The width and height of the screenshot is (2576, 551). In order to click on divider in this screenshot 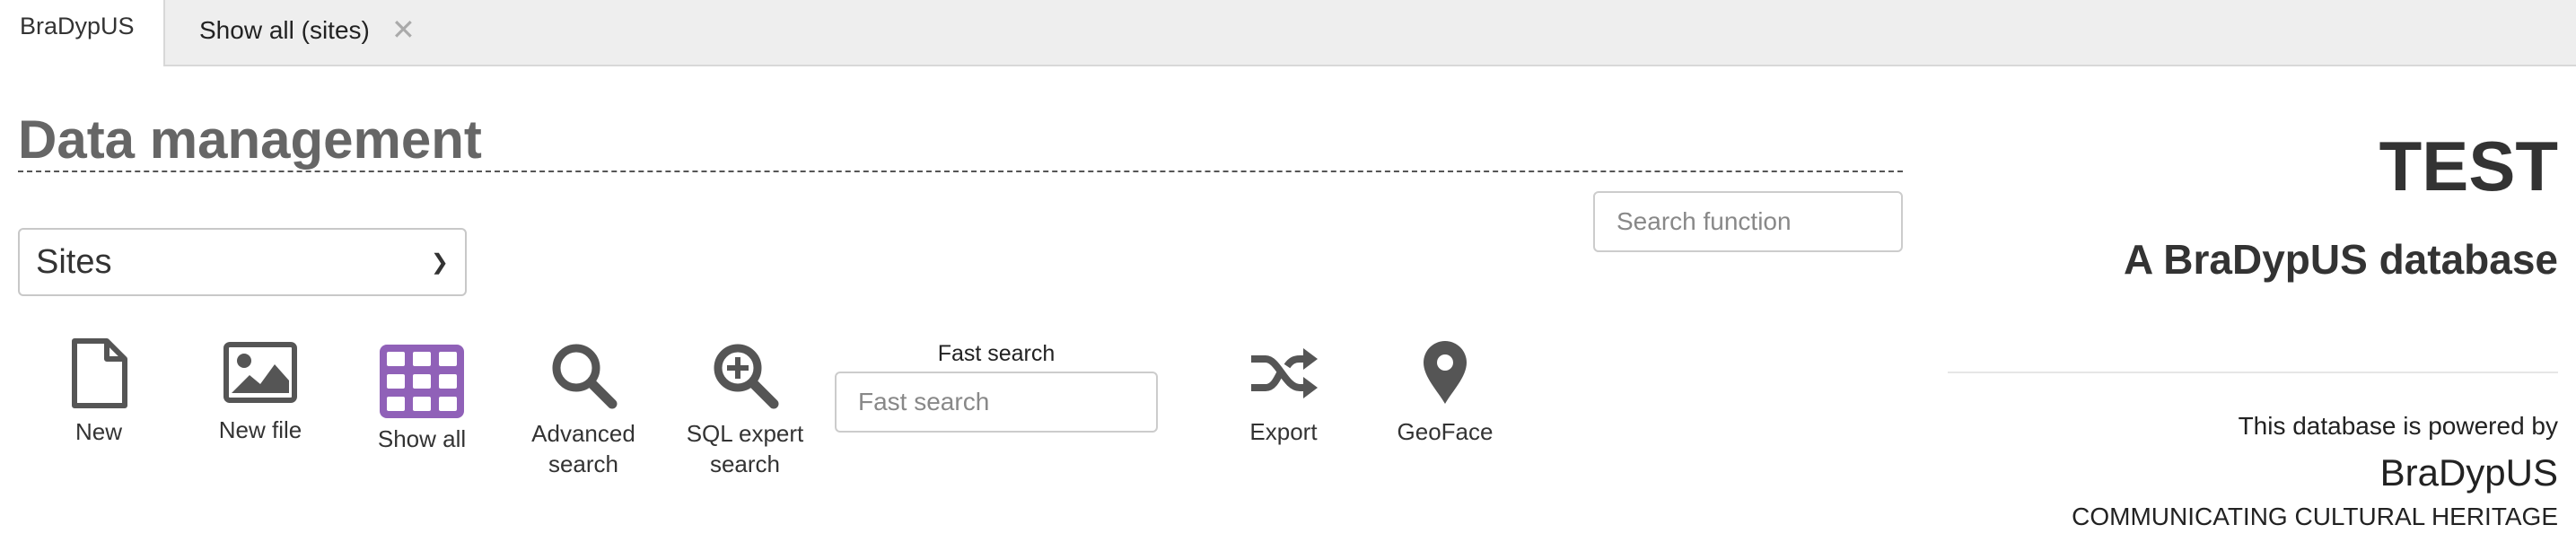, I will do `click(2253, 372)`.